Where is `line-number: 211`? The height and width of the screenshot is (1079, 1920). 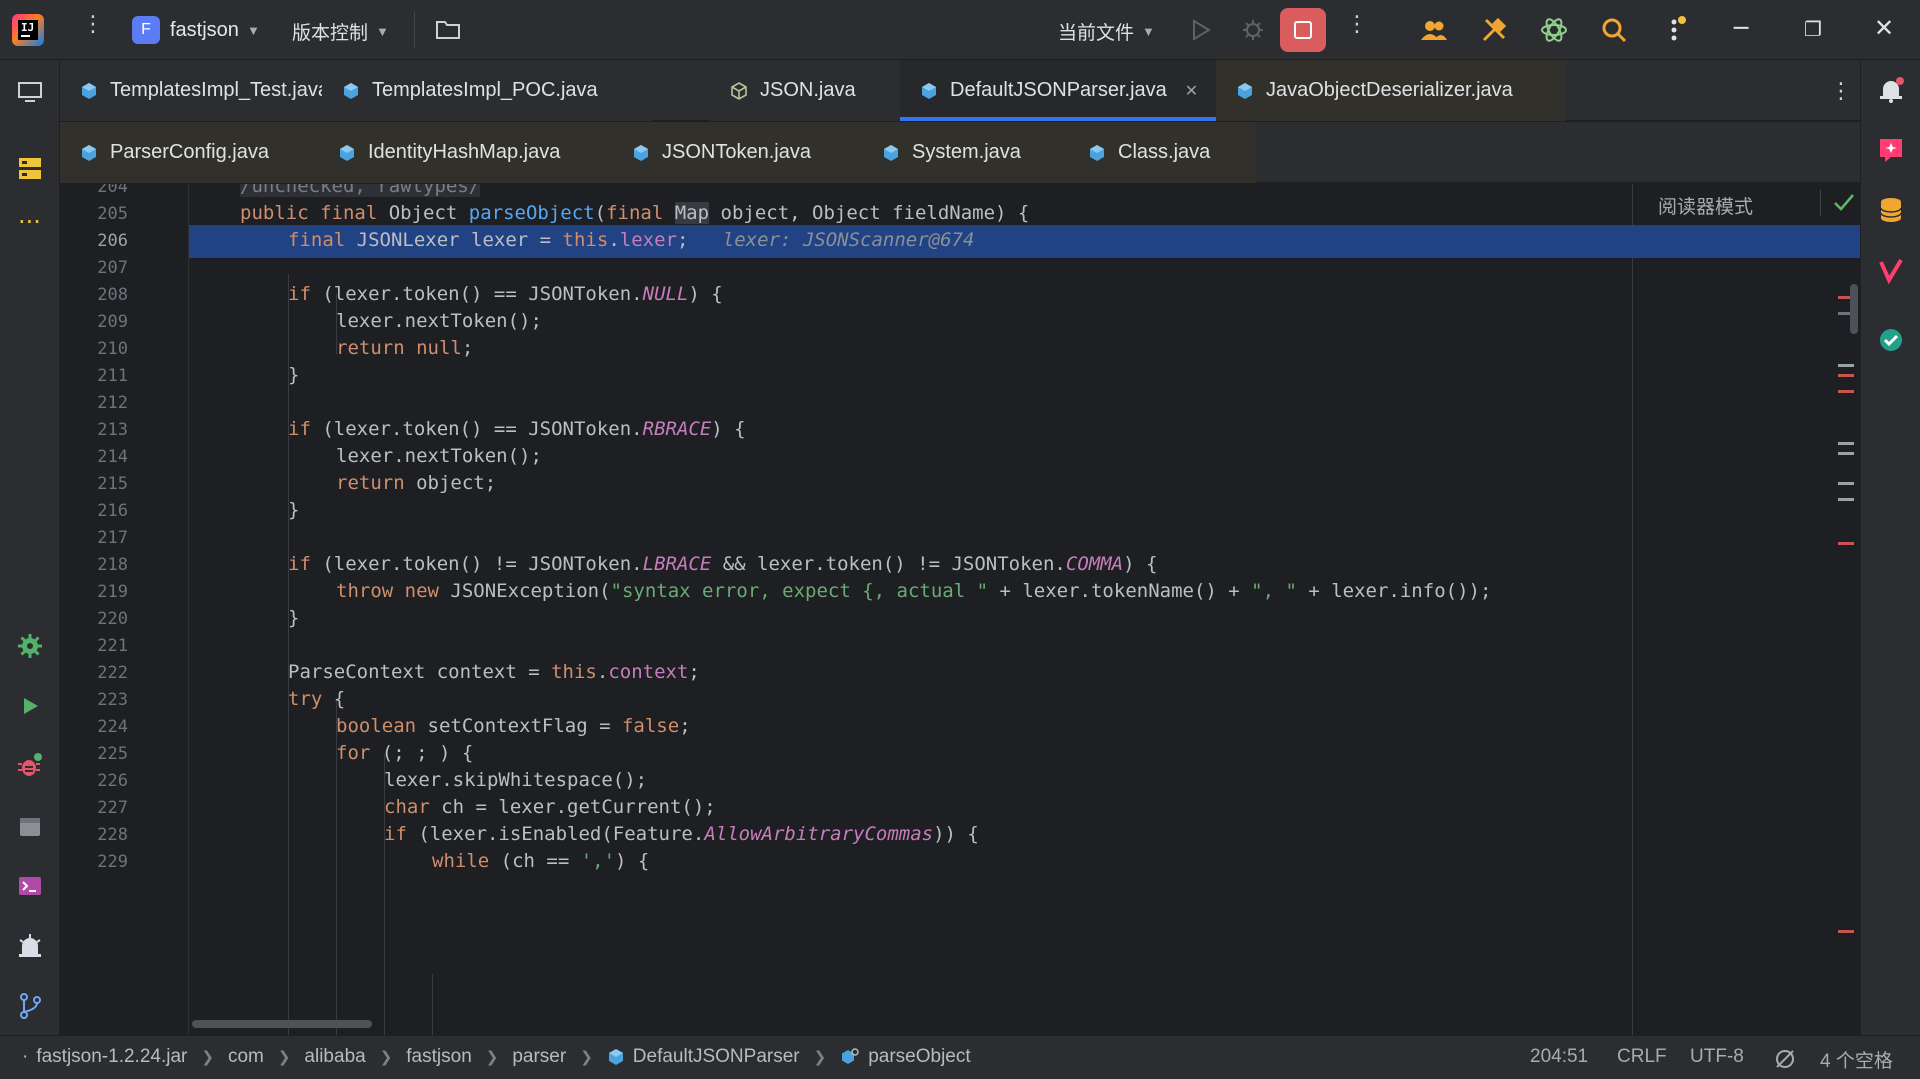 line-number: 211 is located at coordinates (112, 376).